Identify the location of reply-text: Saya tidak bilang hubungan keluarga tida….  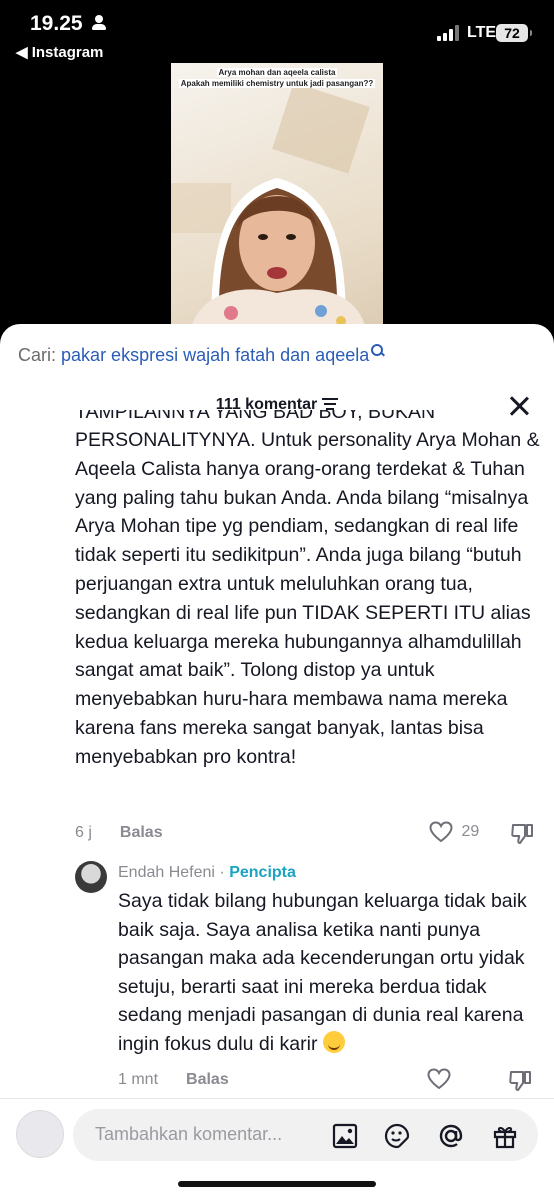
(330, 973).